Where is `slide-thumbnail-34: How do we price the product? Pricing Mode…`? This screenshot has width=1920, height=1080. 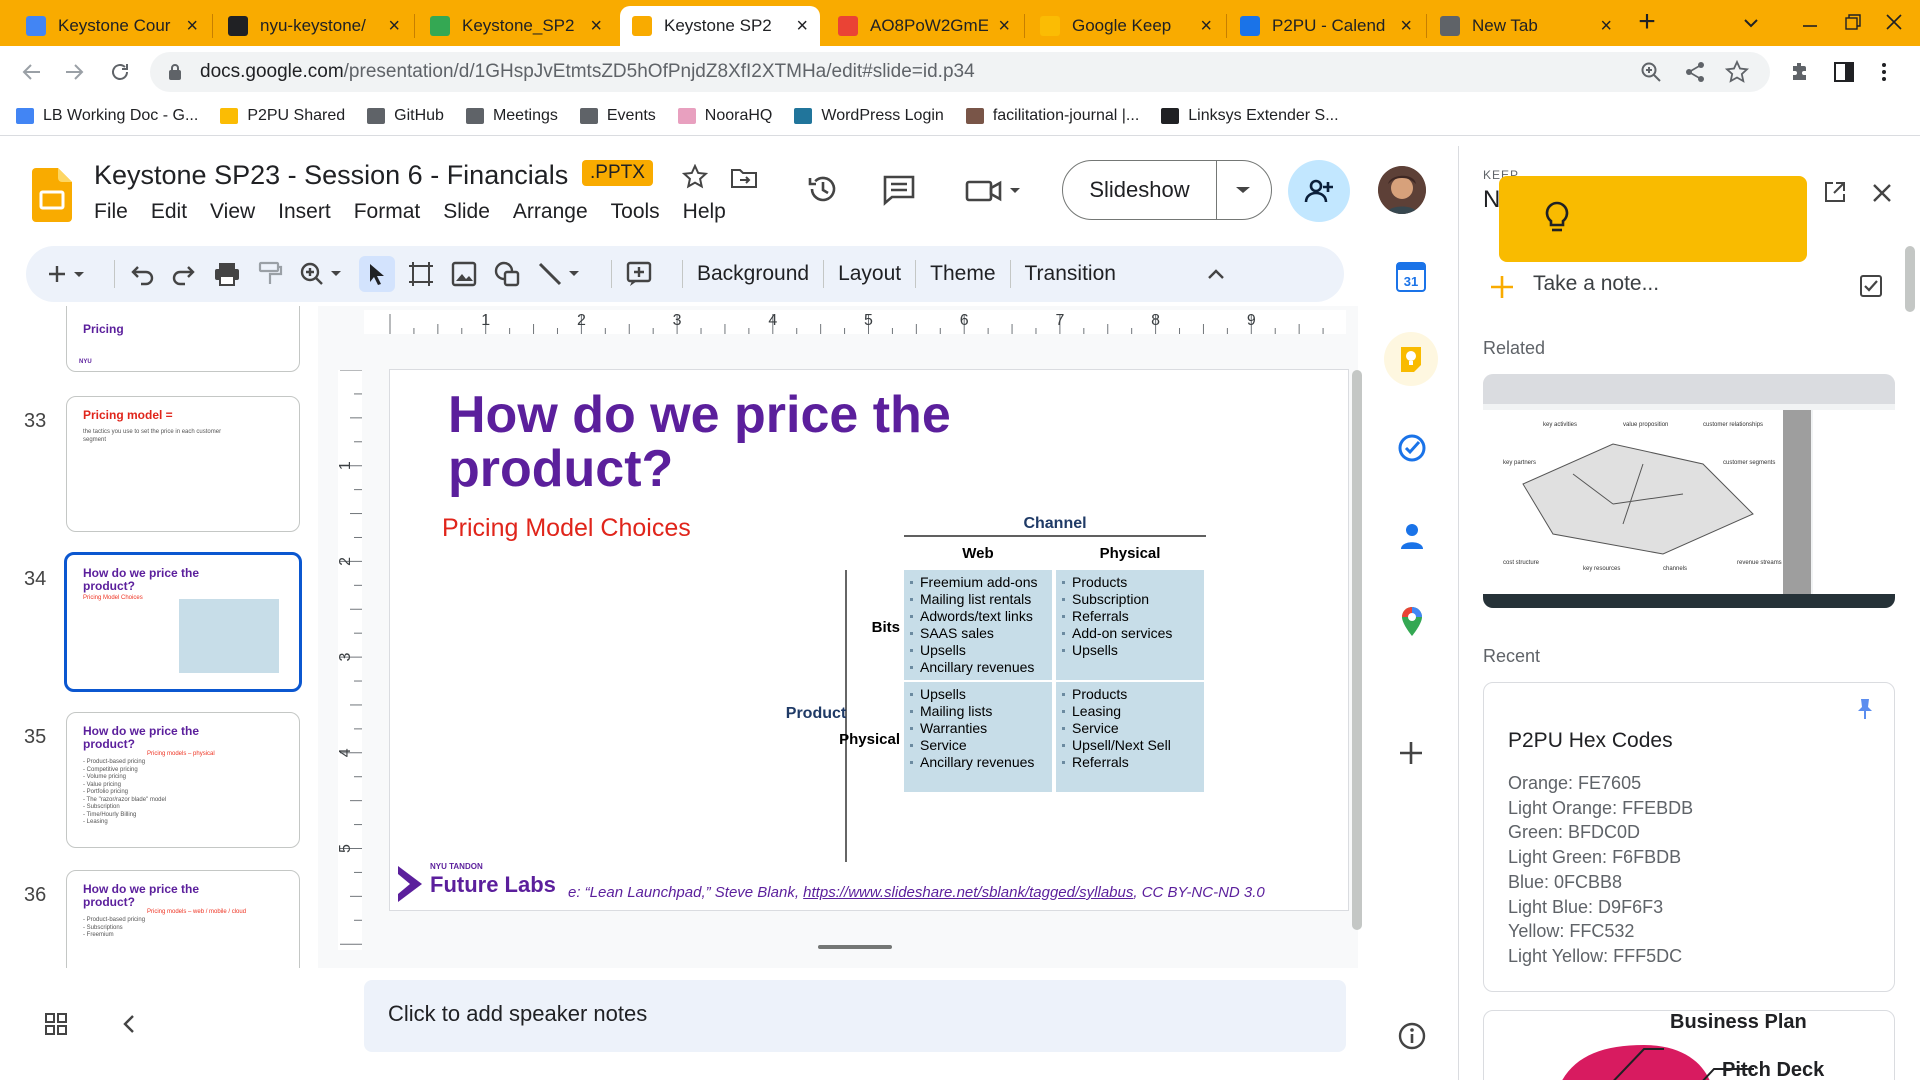
slide-thumbnail-34: How do we price the product? Pricing Mode… is located at coordinates (183, 622).